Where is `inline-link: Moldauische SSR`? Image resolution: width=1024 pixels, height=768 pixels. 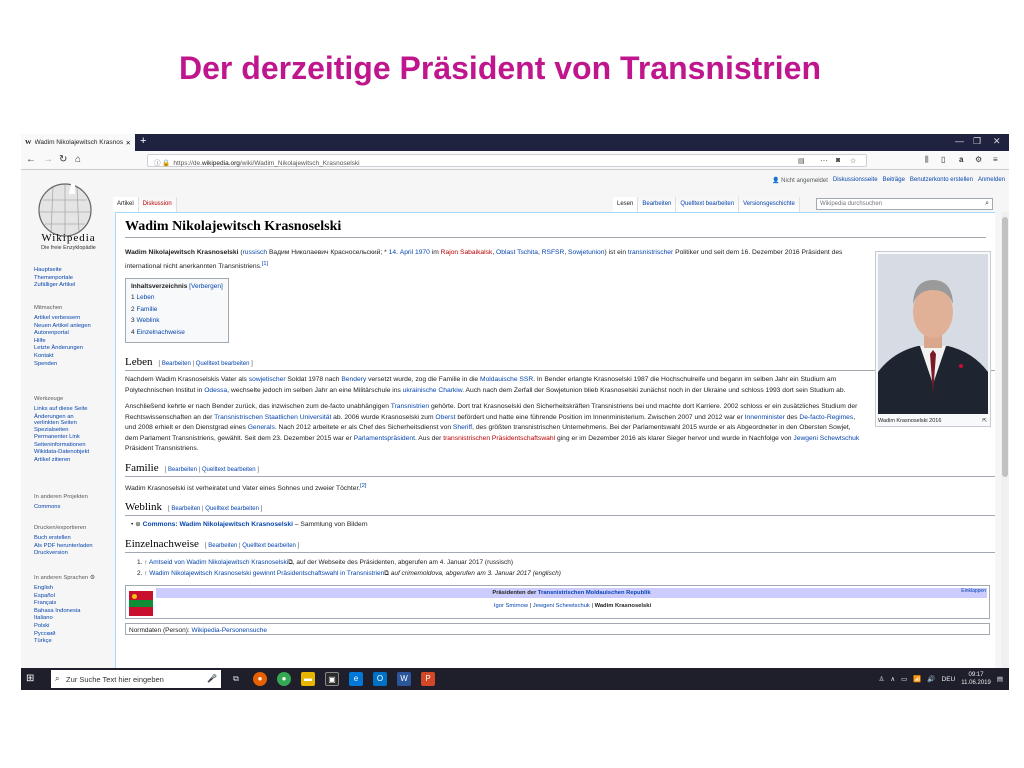 inline-link: Moldauische SSR is located at coordinates (506, 379).